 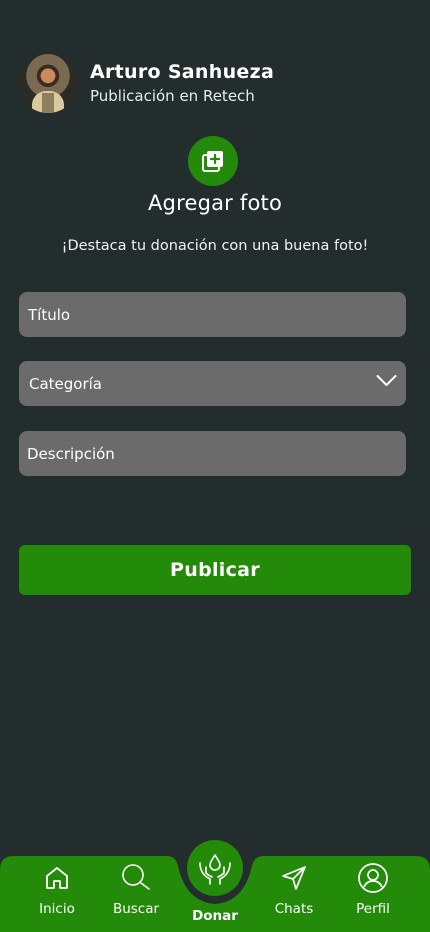 I want to click on category-placeholder: Categoría, so click(x=66, y=383).